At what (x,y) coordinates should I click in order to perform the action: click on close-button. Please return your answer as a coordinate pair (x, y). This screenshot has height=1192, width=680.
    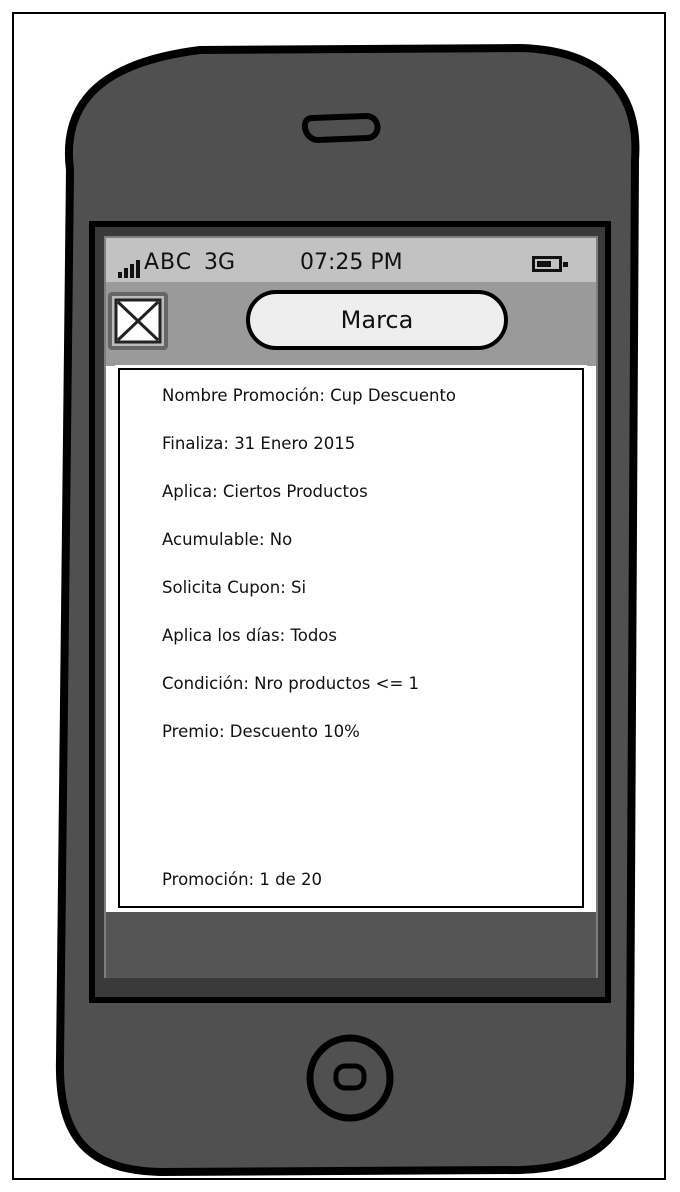
    Looking at the image, I should click on (138, 321).